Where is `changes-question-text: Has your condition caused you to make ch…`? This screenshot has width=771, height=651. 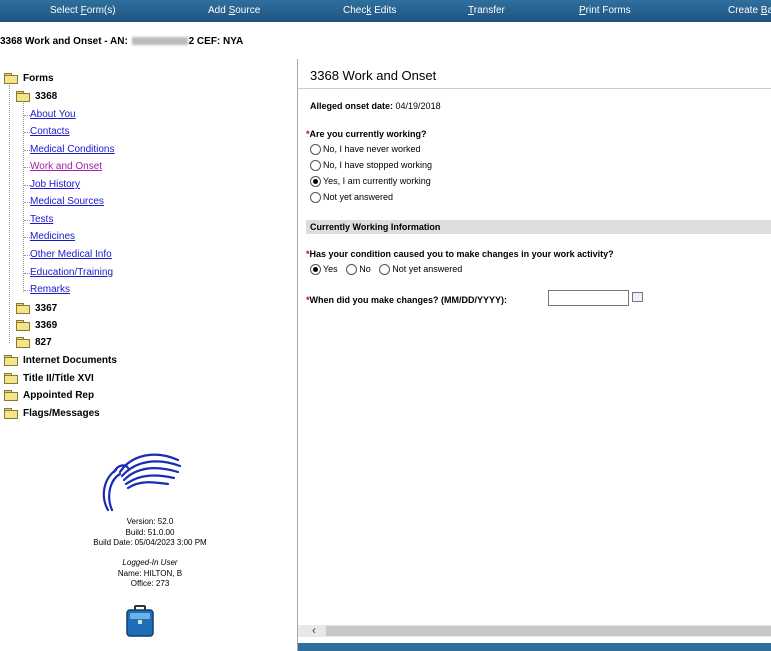
changes-question-text: Has your condition caused you to make ch… is located at coordinates (461, 254).